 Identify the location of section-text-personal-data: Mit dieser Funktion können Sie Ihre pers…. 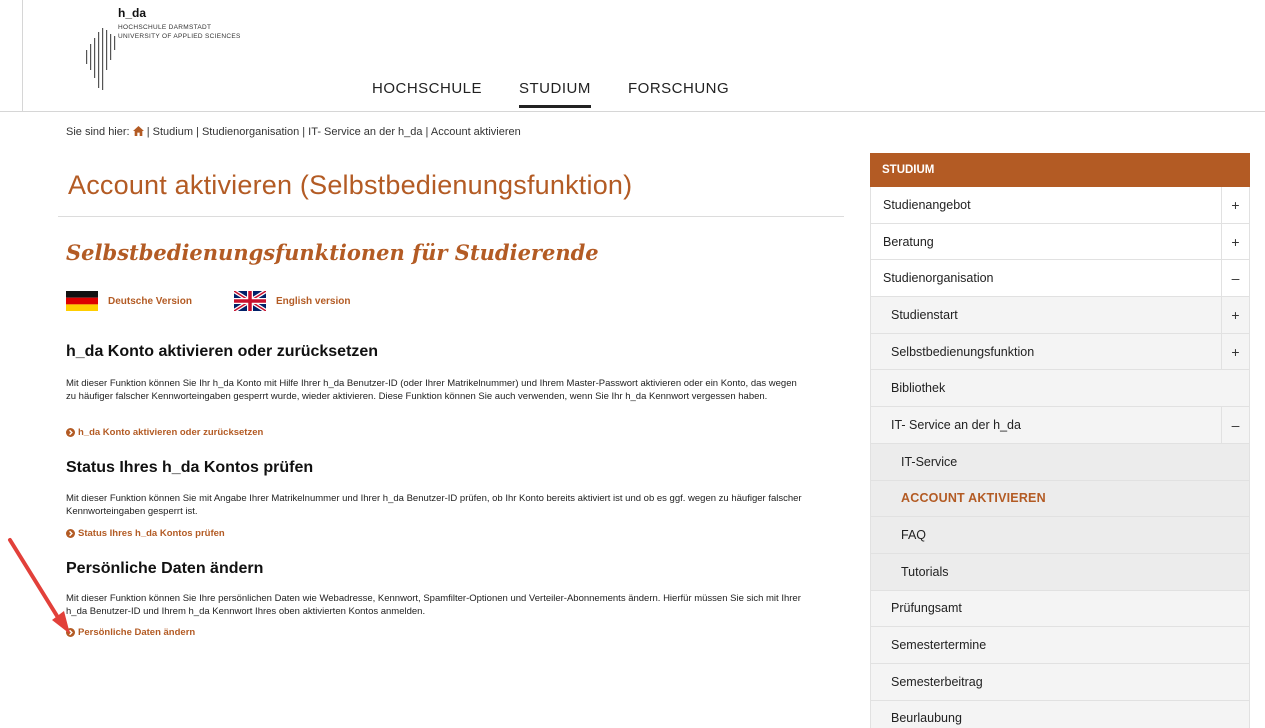
(433, 605).